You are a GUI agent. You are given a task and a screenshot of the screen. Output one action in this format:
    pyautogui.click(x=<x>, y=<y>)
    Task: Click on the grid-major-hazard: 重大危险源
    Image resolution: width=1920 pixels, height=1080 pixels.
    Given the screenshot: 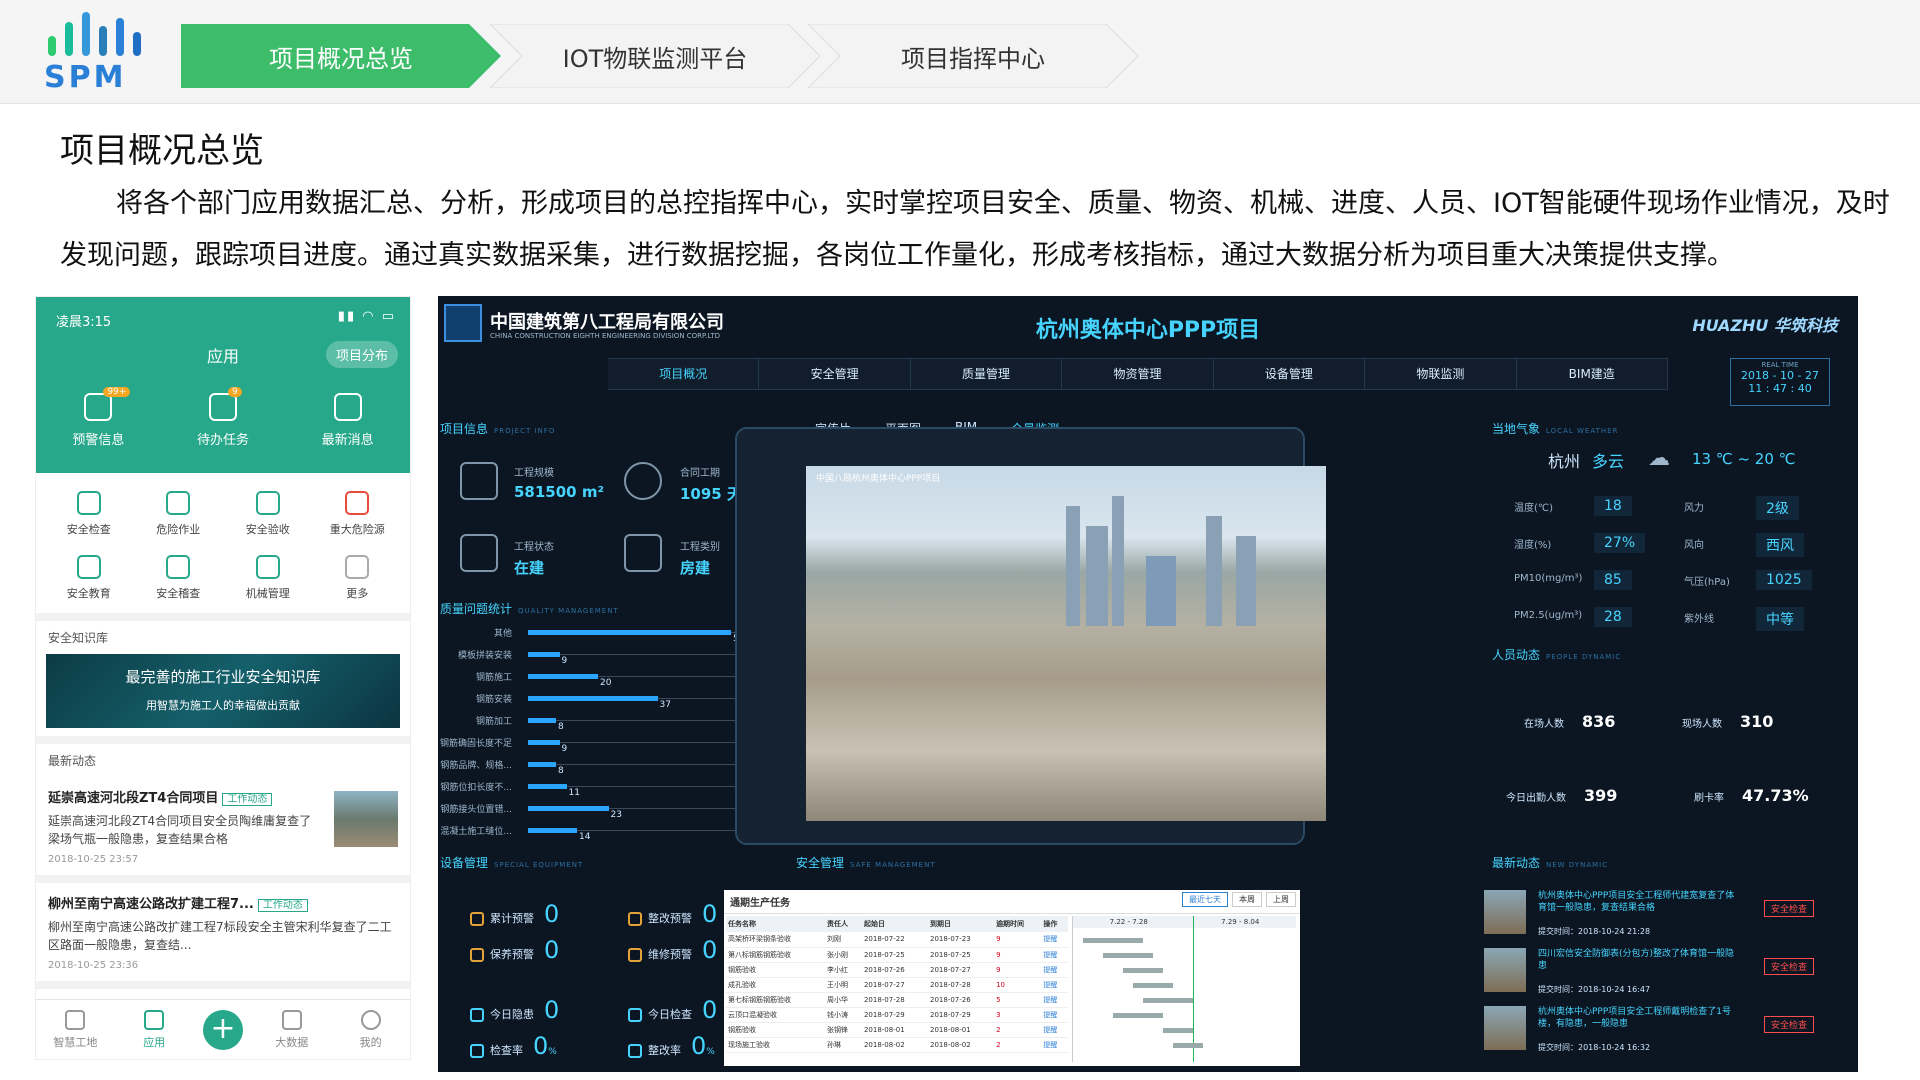 What is the action you would take?
    pyautogui.click(x=358, y=514)
    